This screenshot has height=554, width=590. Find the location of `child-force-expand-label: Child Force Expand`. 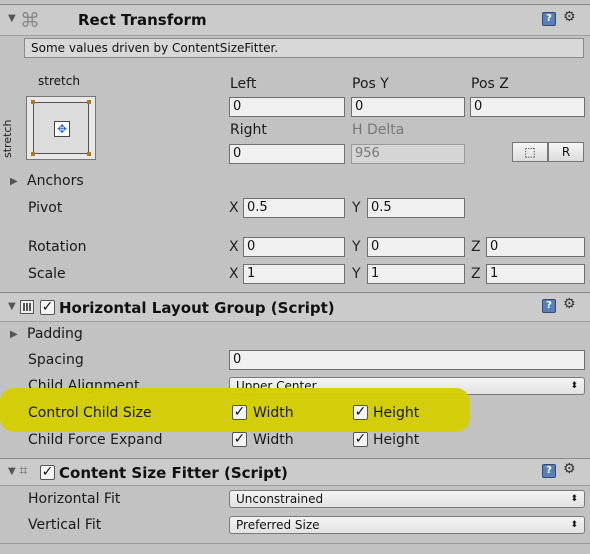

child-force-expand-label: Child Force Expand is located at coordinates (95, 440).